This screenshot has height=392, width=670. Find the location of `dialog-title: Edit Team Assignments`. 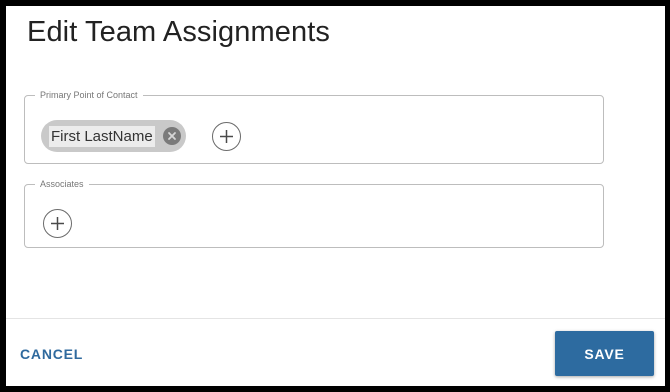

dialog-title: Edit Team Assignments is located at coordinates (178, 32).